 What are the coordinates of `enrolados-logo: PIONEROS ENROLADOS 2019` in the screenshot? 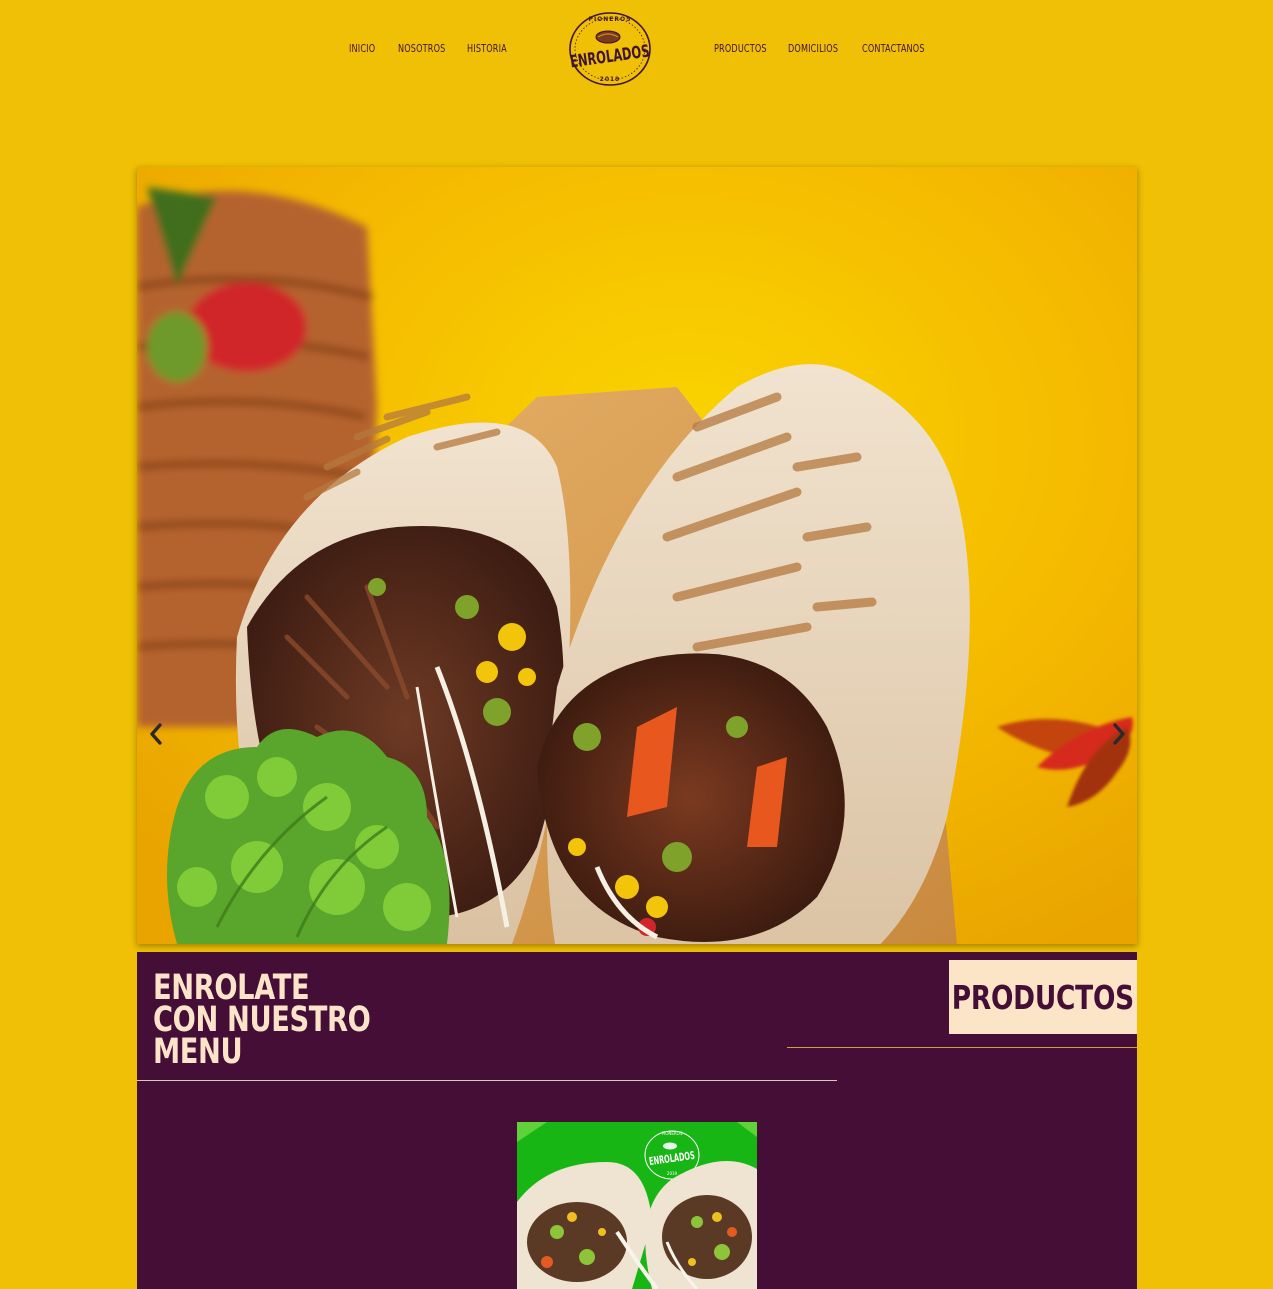 It's located at (610, 49).